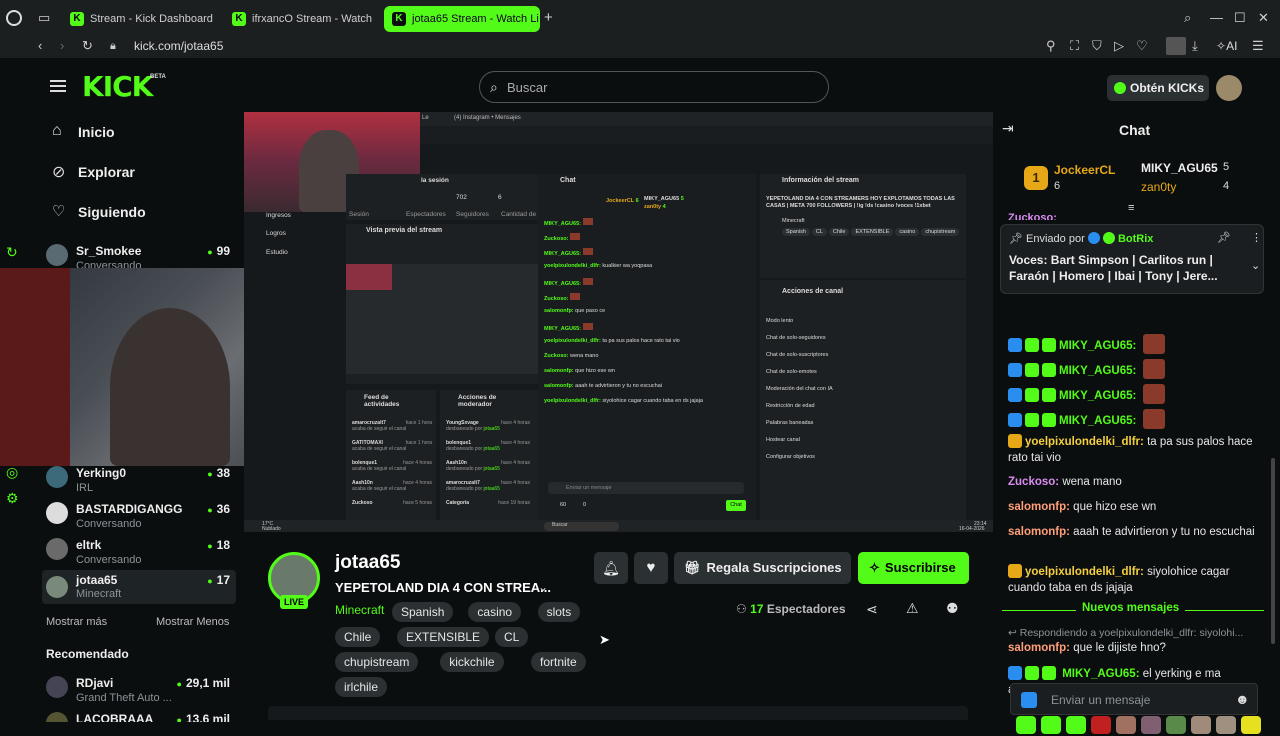 The height and width of the screenshot is (736, 1280). Describe the element at coordinates (14, 18) in the screenshot. I see `browser-logo-icon` at that location.